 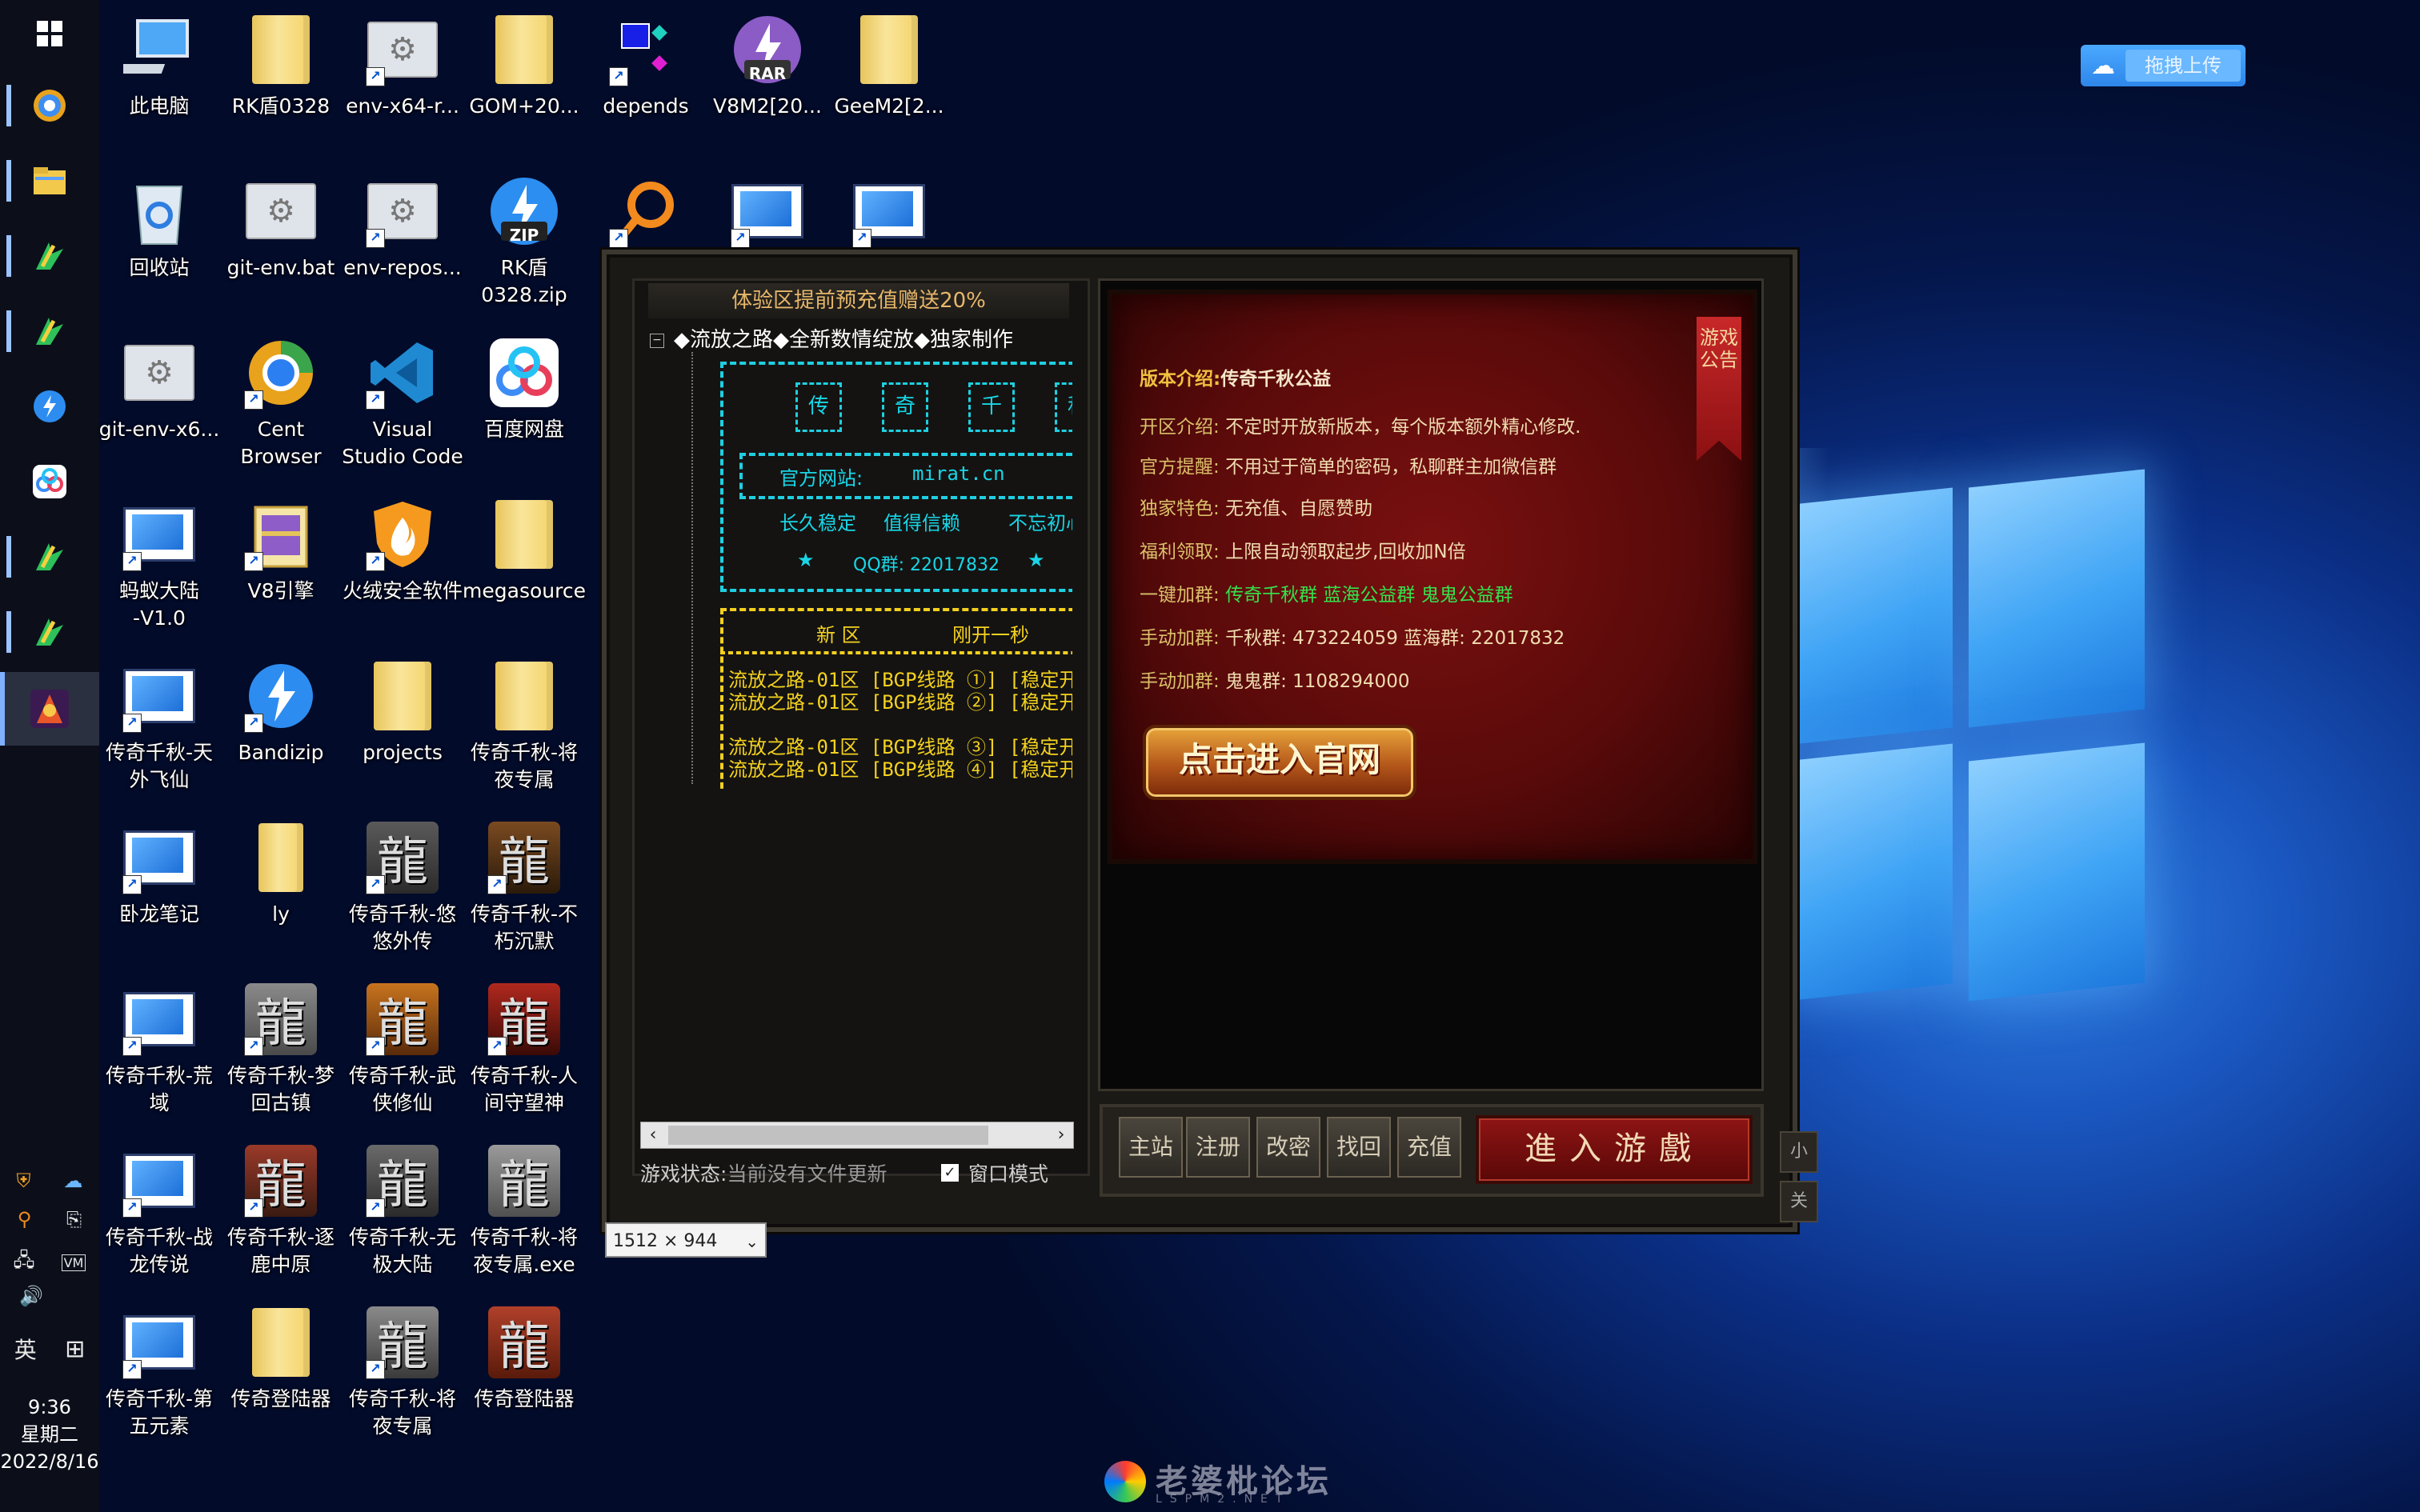 What do you see at coordinates (159, 873) in the screenshot?
I see `desktop-icon-wolong-notes: ↗ 卧龙笔记` at bounding box center [159, 873].